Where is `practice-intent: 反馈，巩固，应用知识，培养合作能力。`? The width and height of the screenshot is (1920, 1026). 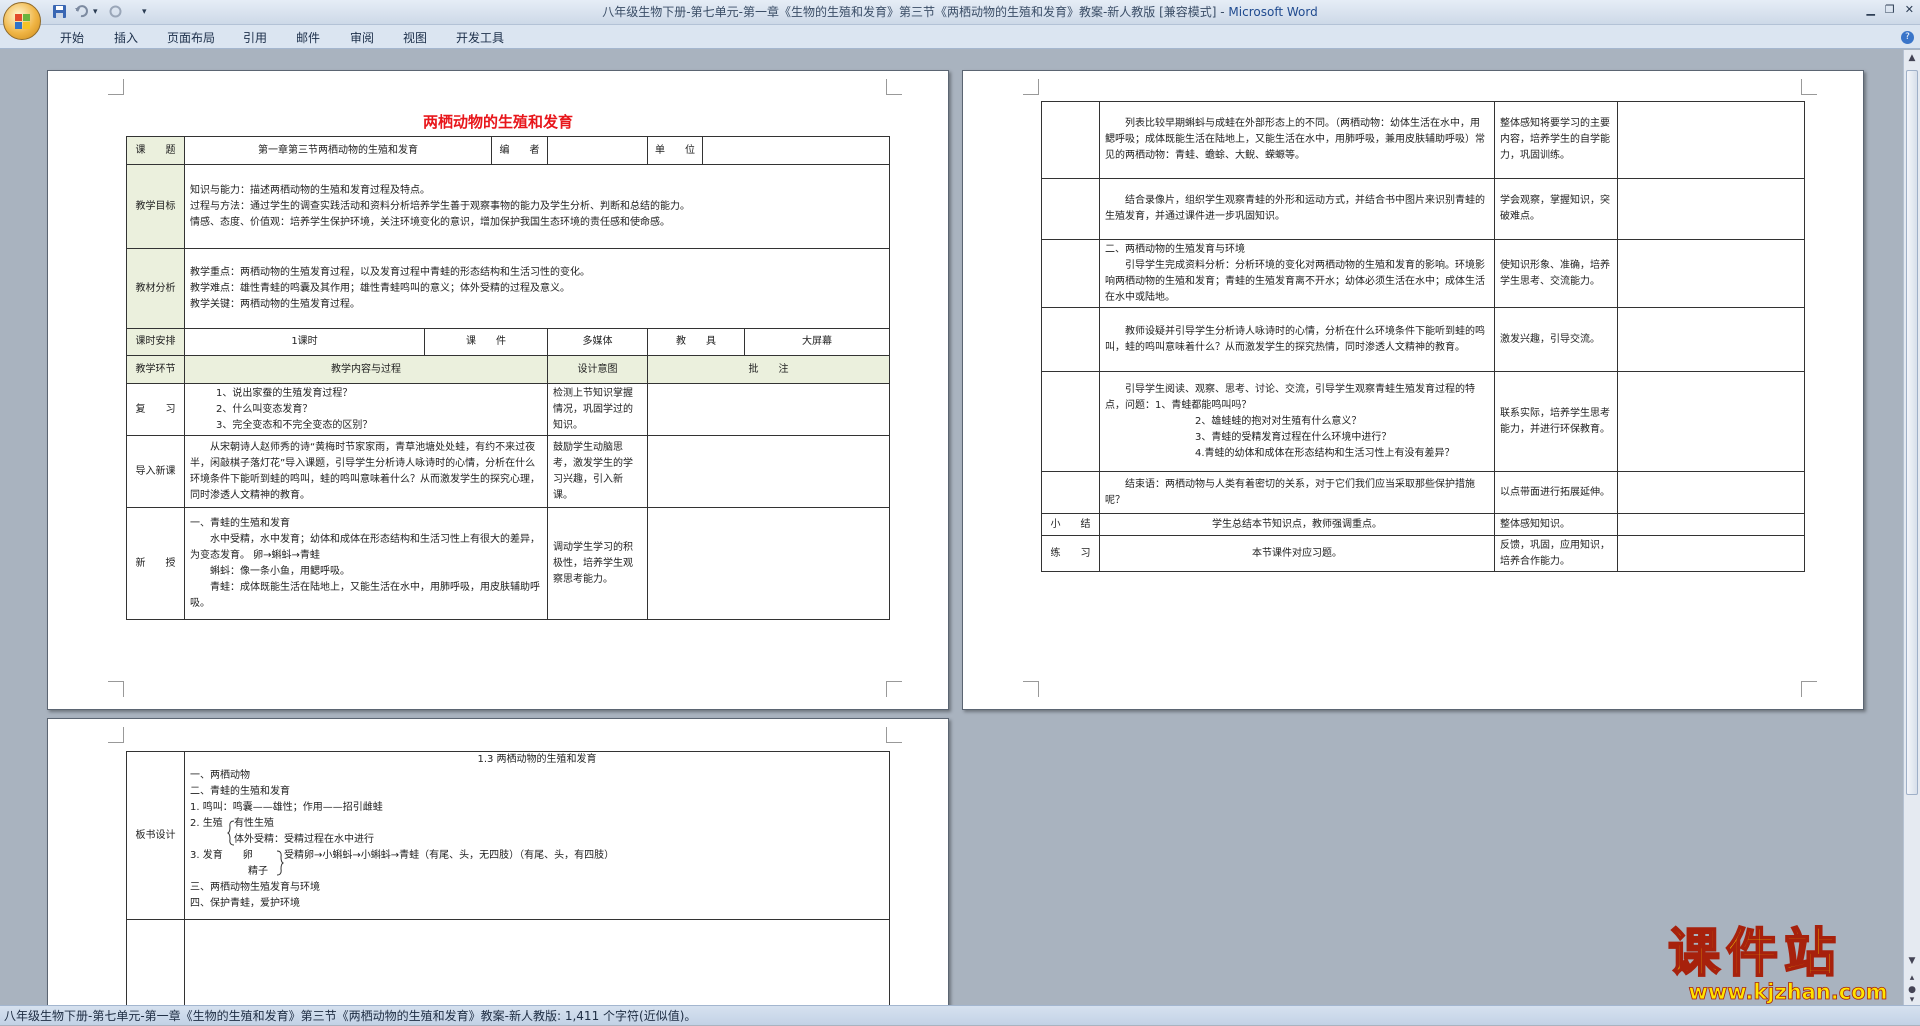
practice-intent: 反馈，巩固，应用知识，培养合作能力。 is located at coordinates (1556, 553).